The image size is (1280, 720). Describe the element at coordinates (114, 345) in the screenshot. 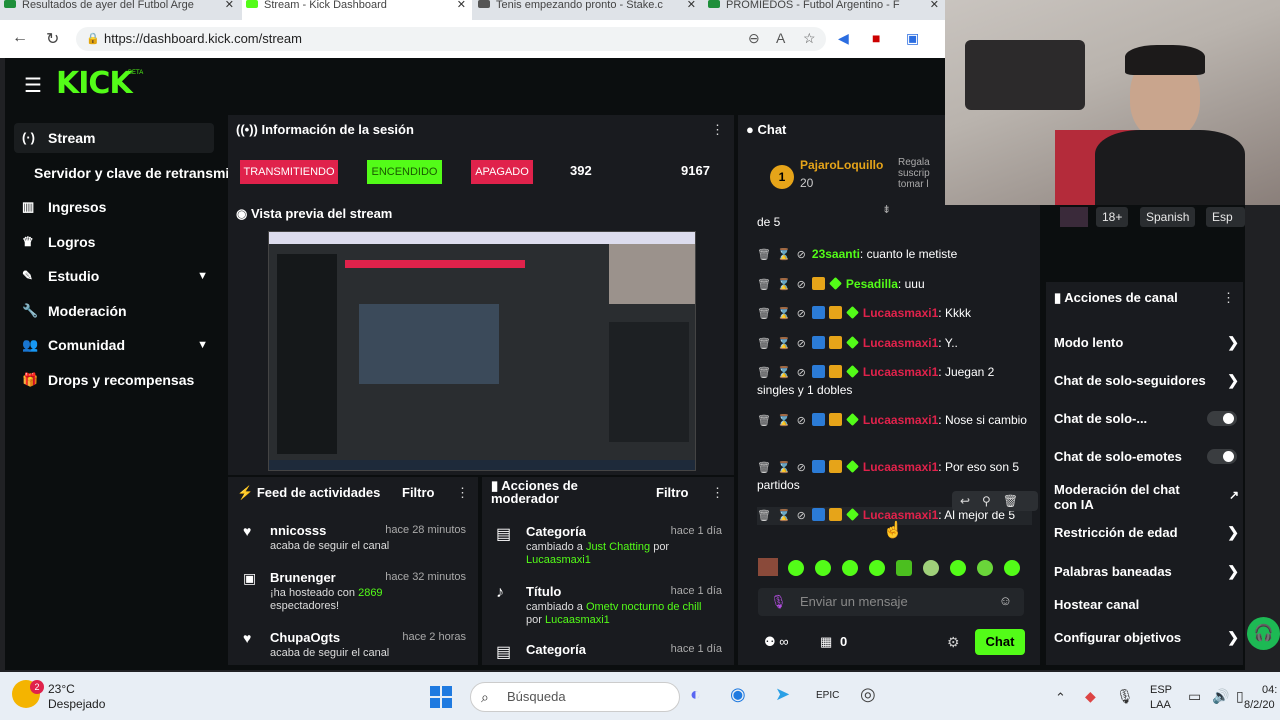

I see `sidebar-item-comunidad: 👥 Comunidad ▼` at that location.